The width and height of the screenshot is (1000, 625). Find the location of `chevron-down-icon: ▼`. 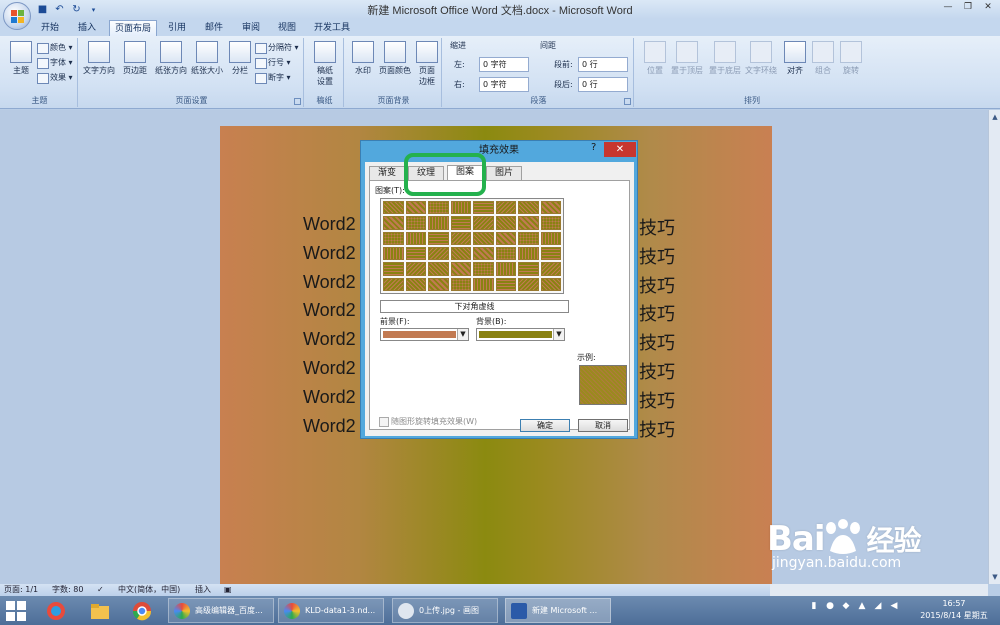

chevron-down-icon: ▼ is located at coordinates (558, 334).